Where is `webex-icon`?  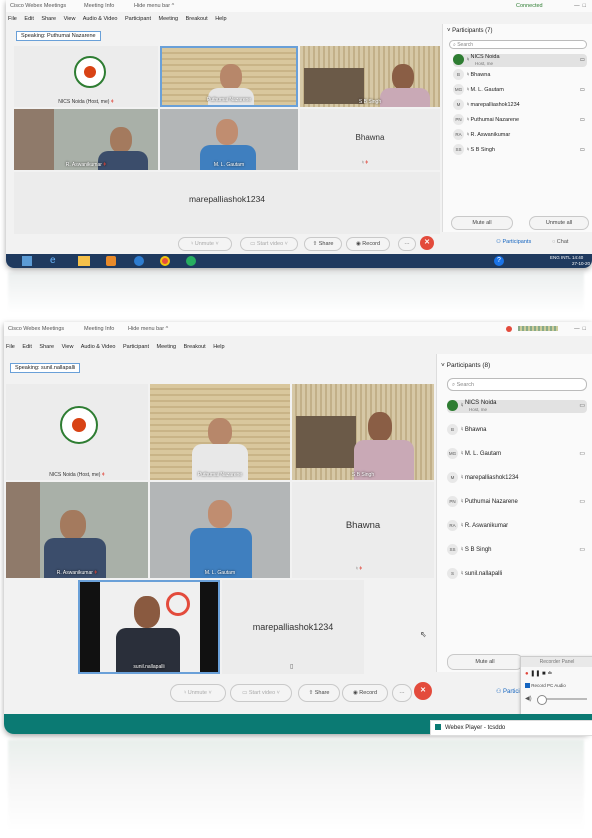
webex-icon is located at coordinates (191, 261).